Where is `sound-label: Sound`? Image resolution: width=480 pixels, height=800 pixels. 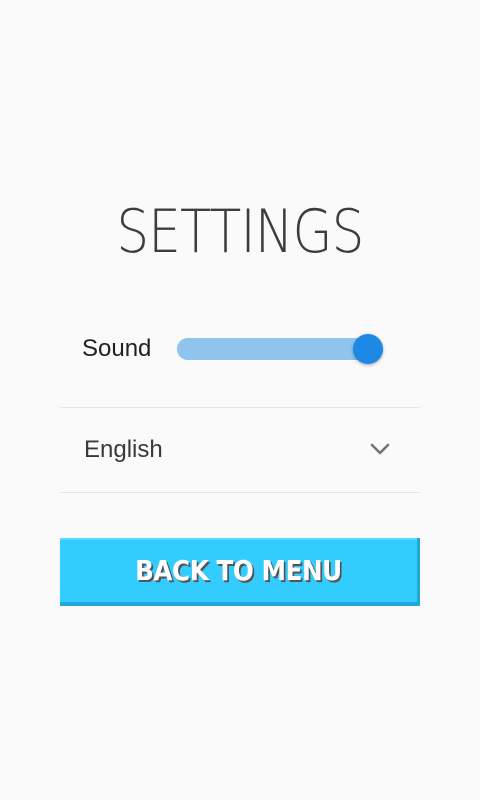 sound-label: Sound is located at coordinates (117, 348).